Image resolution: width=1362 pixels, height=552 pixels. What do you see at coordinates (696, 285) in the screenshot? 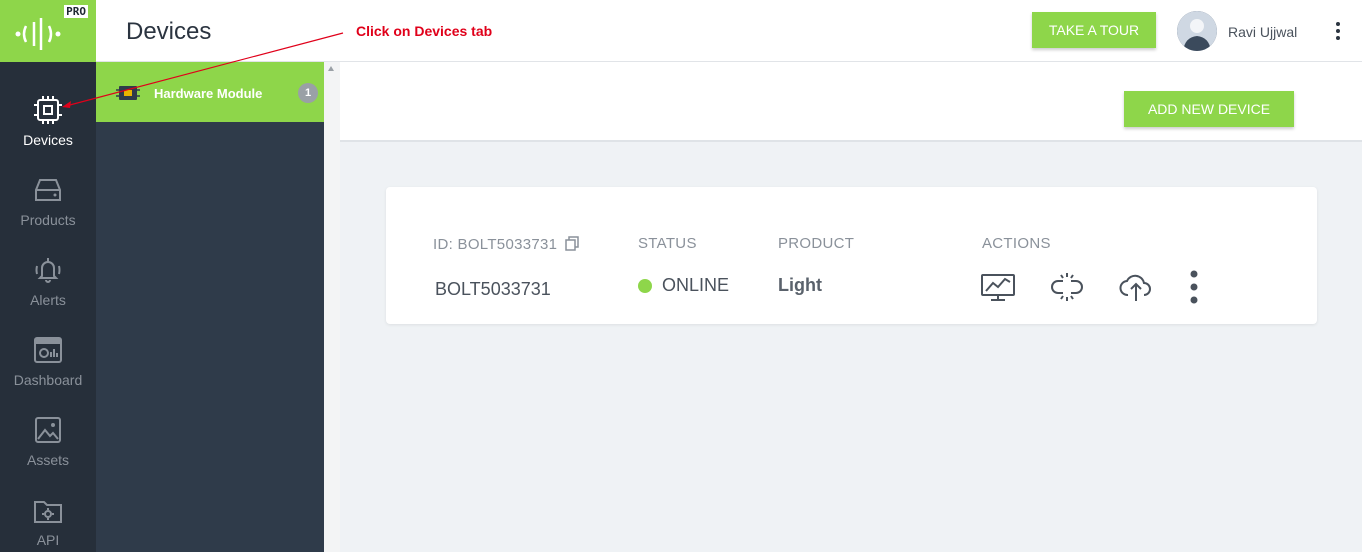
I see `status-value: ONLINE` at bounding box center [696, 285].